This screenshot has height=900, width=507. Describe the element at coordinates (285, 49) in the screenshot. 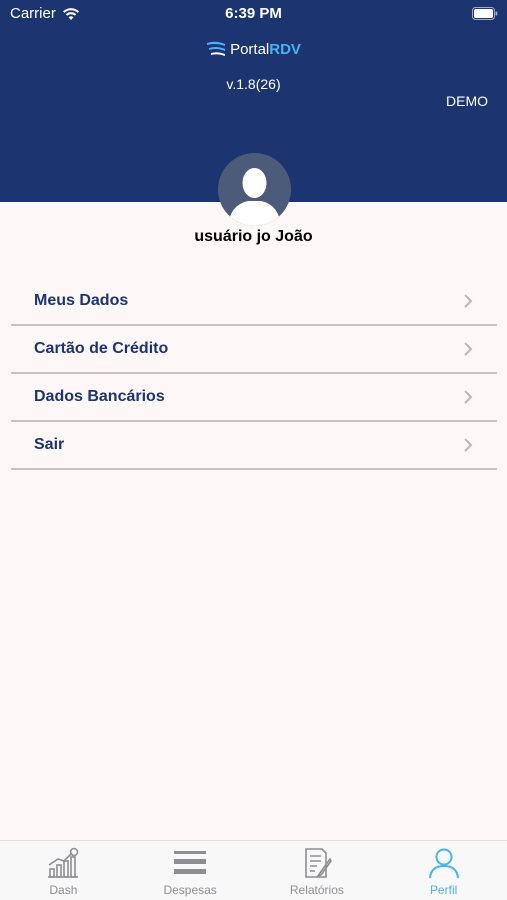

I see `logo-text-rdv: RDV` at that location.